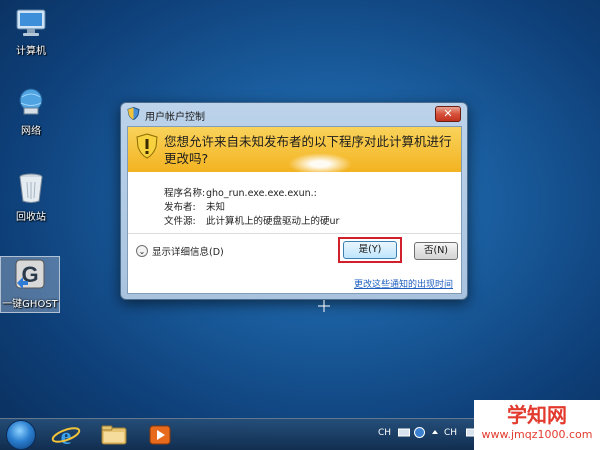 The width and height of the screenshot is (600, 450). I want to click on desktop-icon-ghost: G 一键GHOST, so click(30, 284).